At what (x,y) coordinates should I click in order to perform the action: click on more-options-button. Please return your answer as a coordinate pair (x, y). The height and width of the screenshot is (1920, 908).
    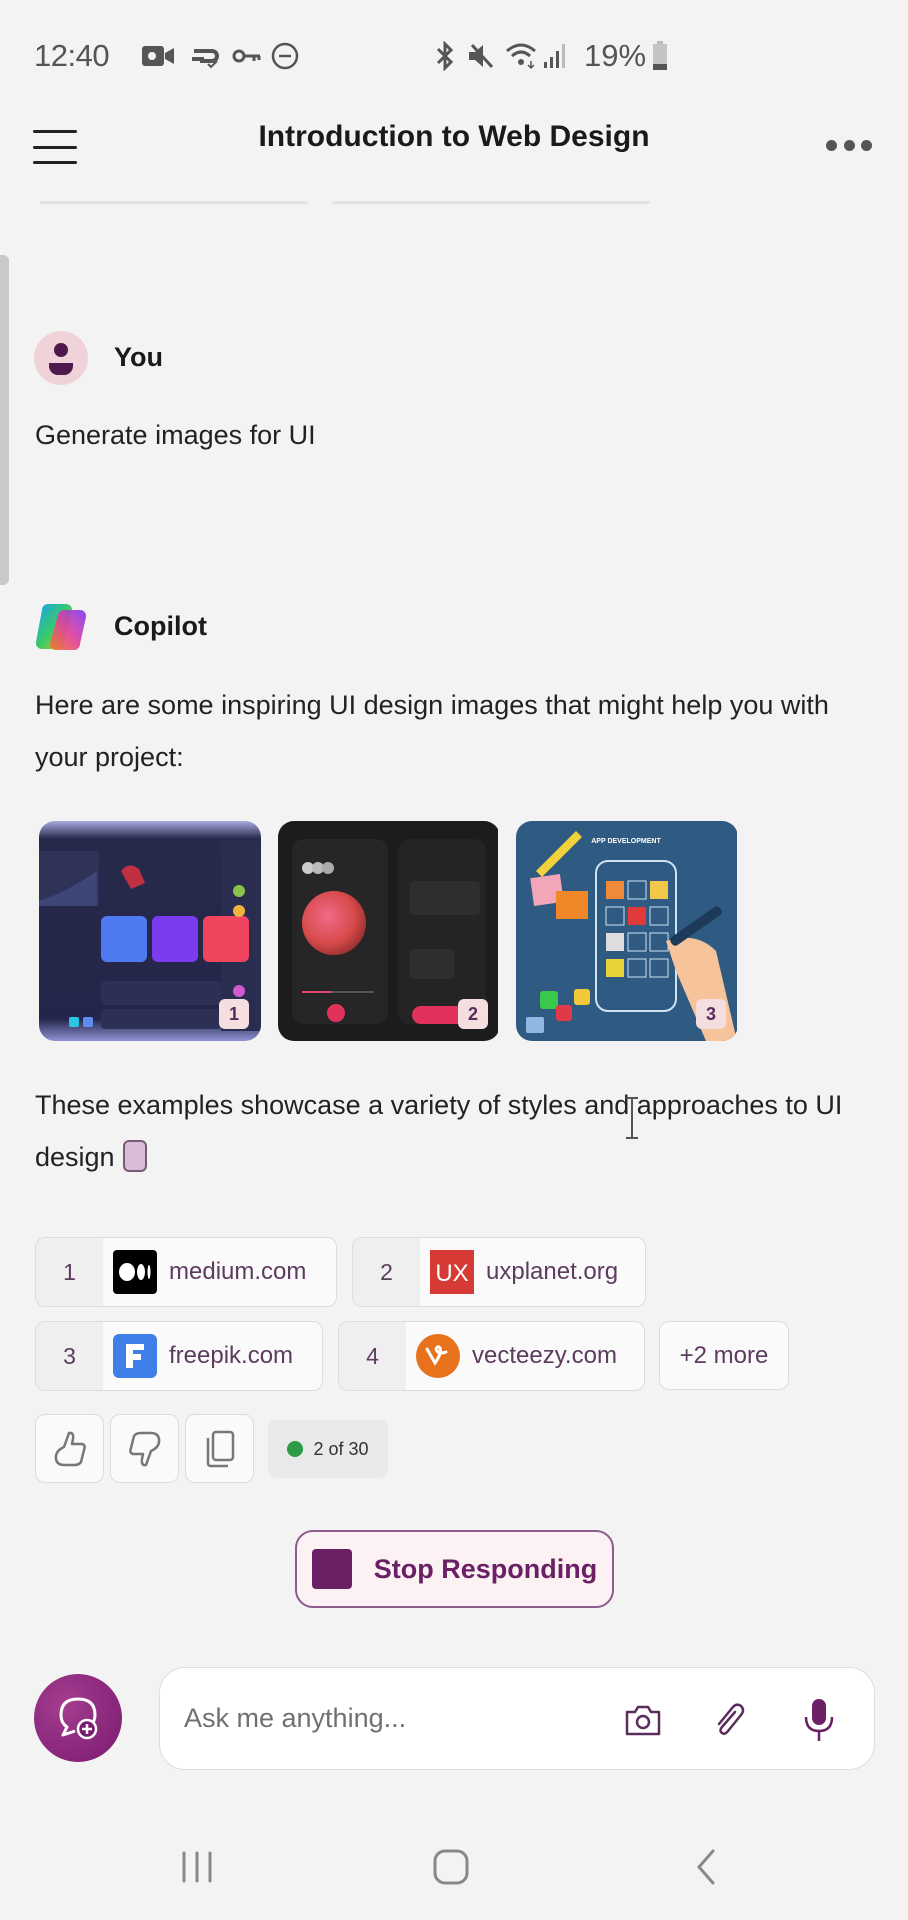
    Looking at the image, I should click on (849, 147).